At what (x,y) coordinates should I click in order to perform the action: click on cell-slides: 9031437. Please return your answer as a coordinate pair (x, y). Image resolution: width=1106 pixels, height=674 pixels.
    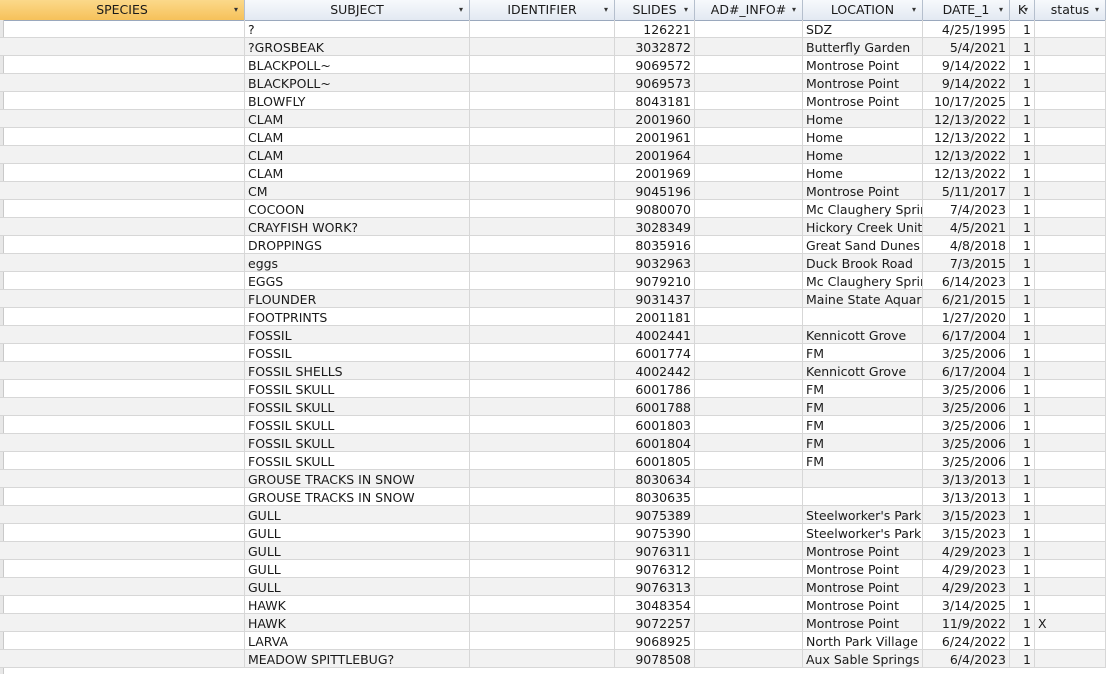
    Looking at the image, I should click on (655, 299).